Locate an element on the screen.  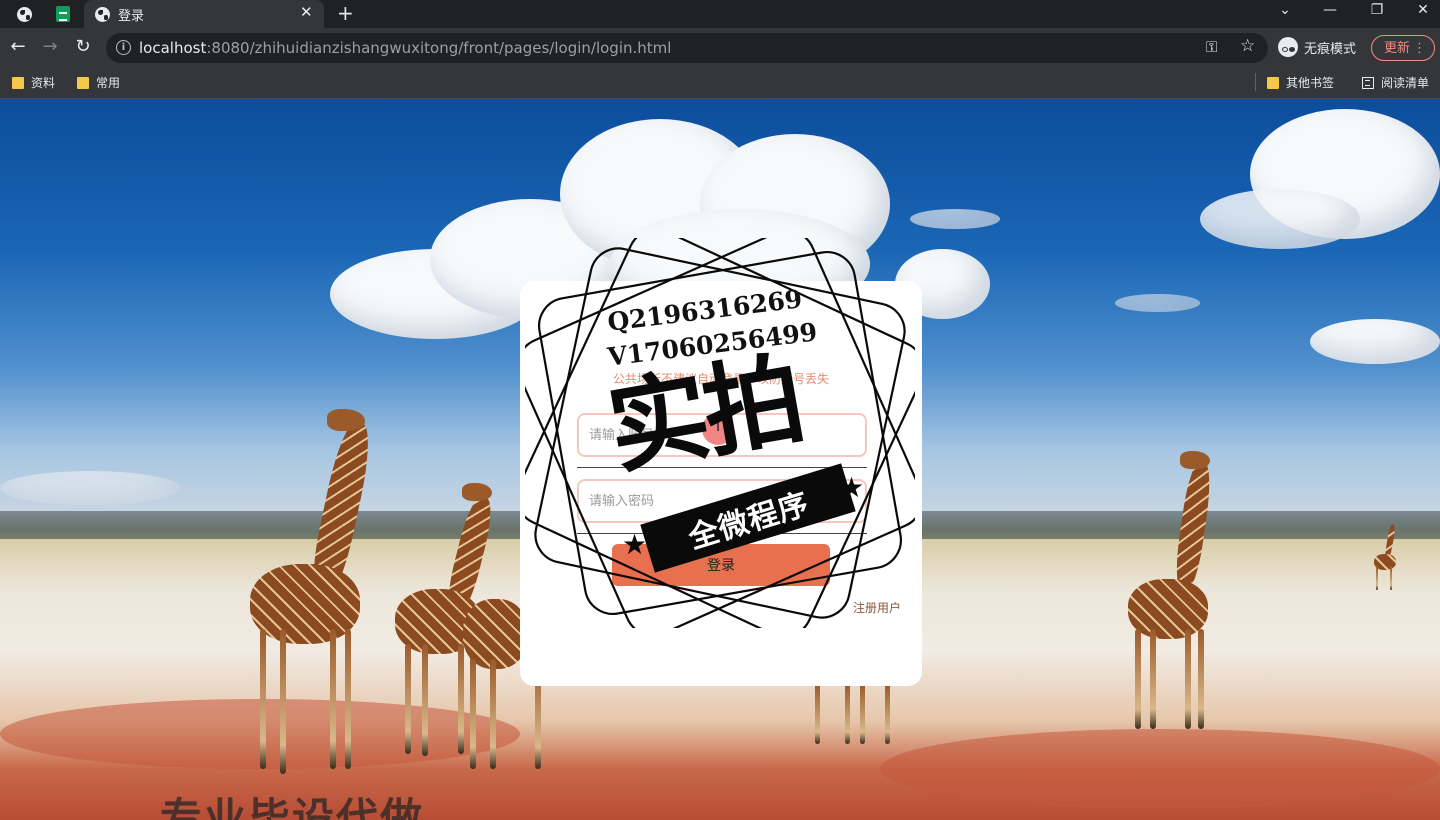
incognito-label: 无痕模式 is located at coordinates (1330, 49).